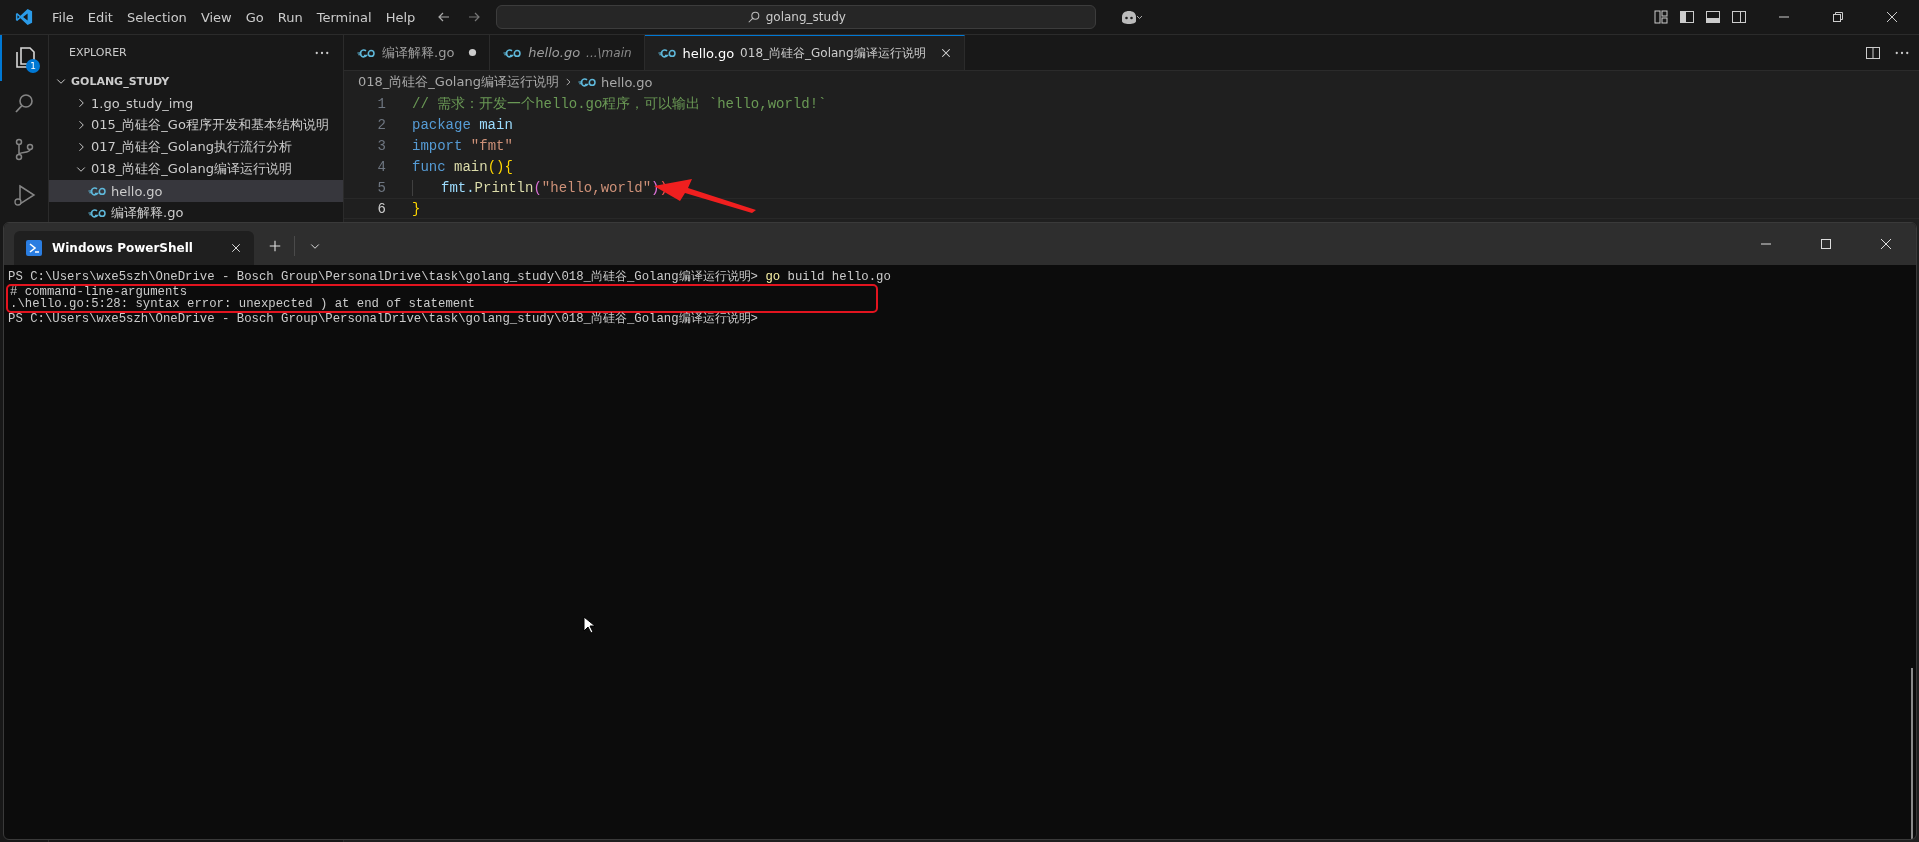 The height and width of the screenshot is (842, 1919). What do you see at coordinates (1739, 17) in the screenshot?
I see `secondary-sidebar-icon` at bounding box center [1739, 17].